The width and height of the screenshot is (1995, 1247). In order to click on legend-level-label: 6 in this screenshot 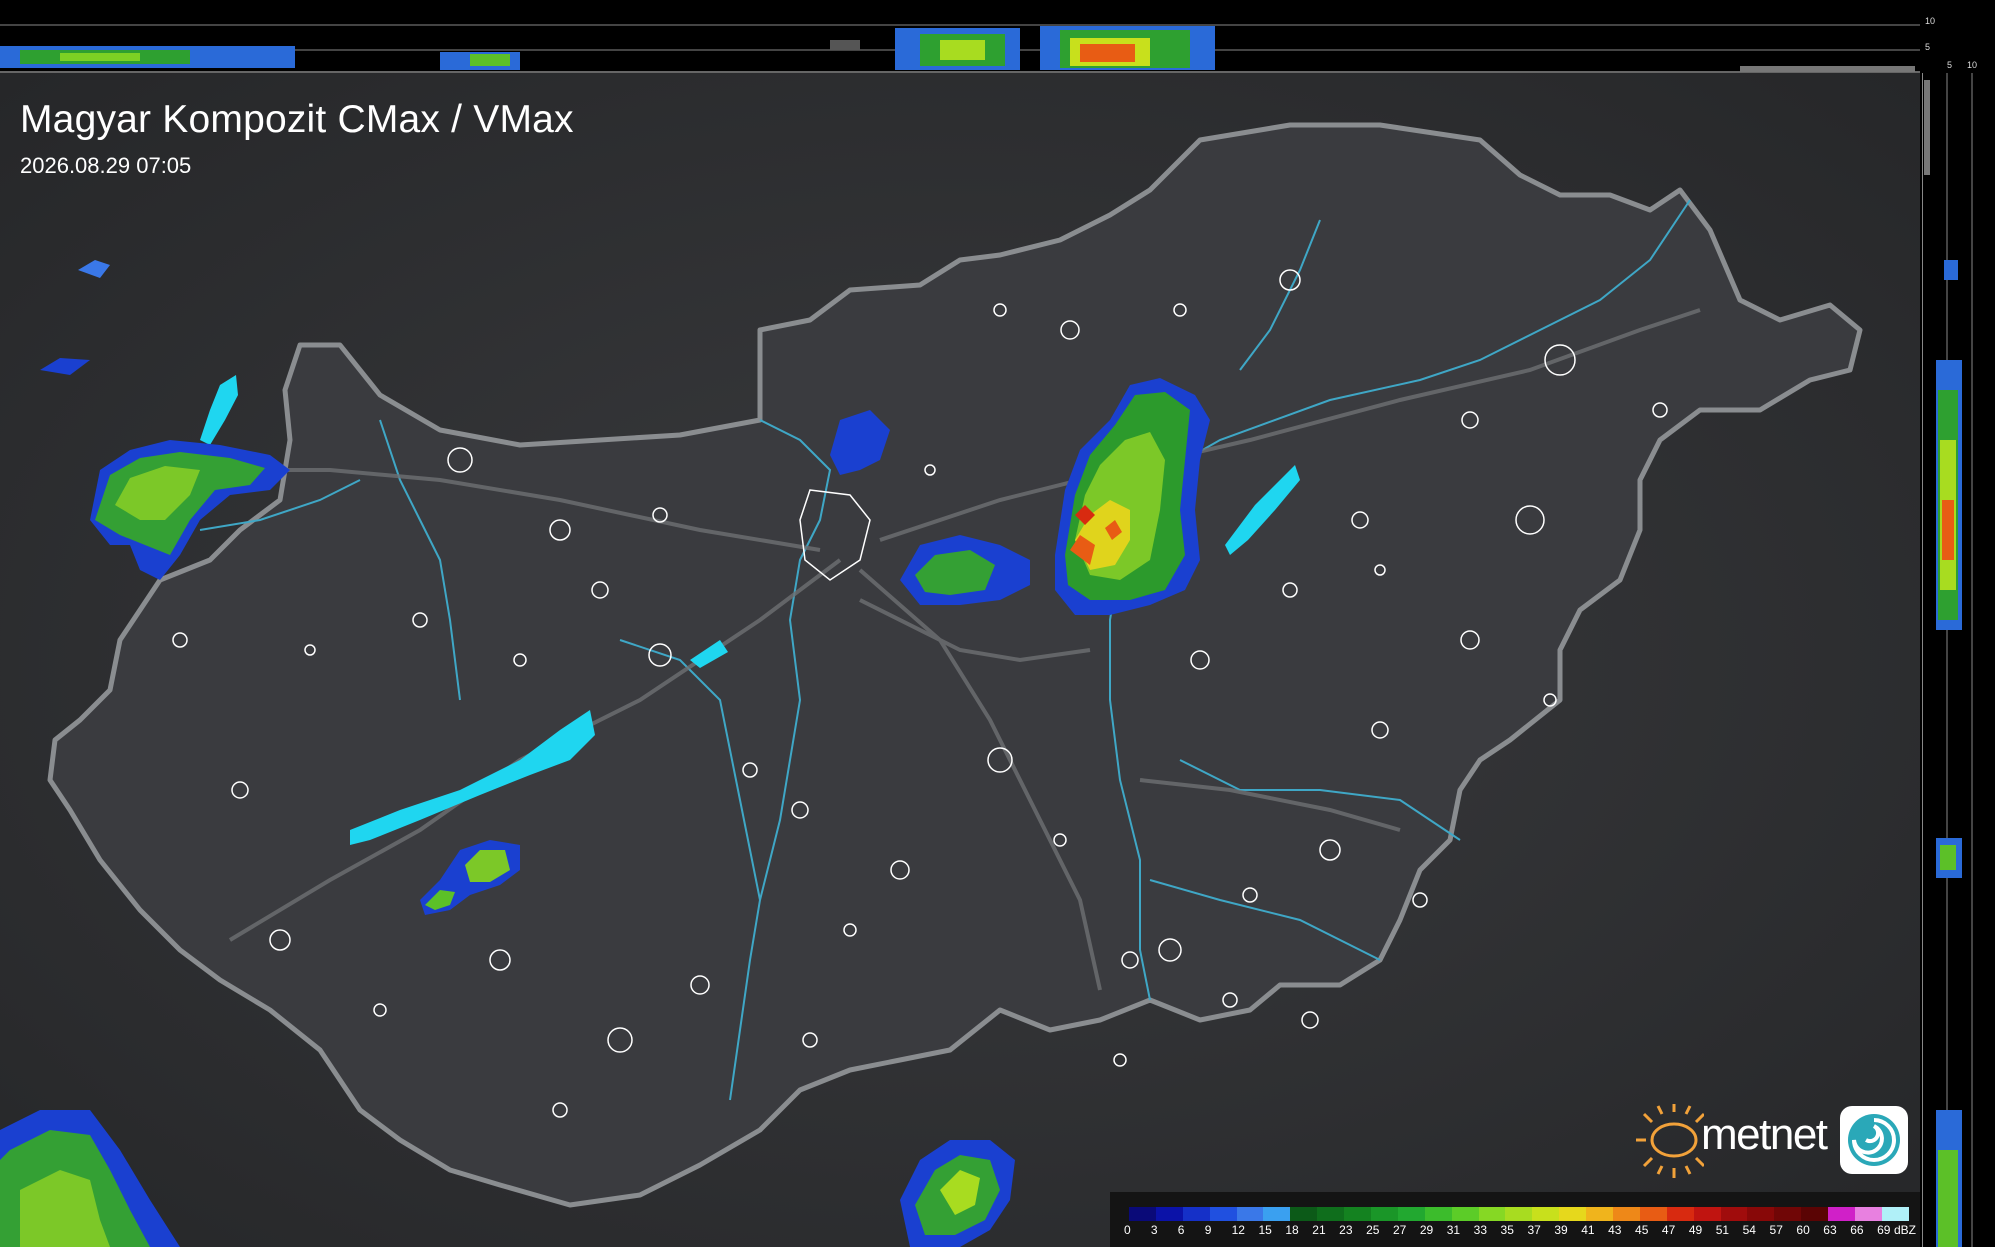, I will do `click(1181, 1230)`.